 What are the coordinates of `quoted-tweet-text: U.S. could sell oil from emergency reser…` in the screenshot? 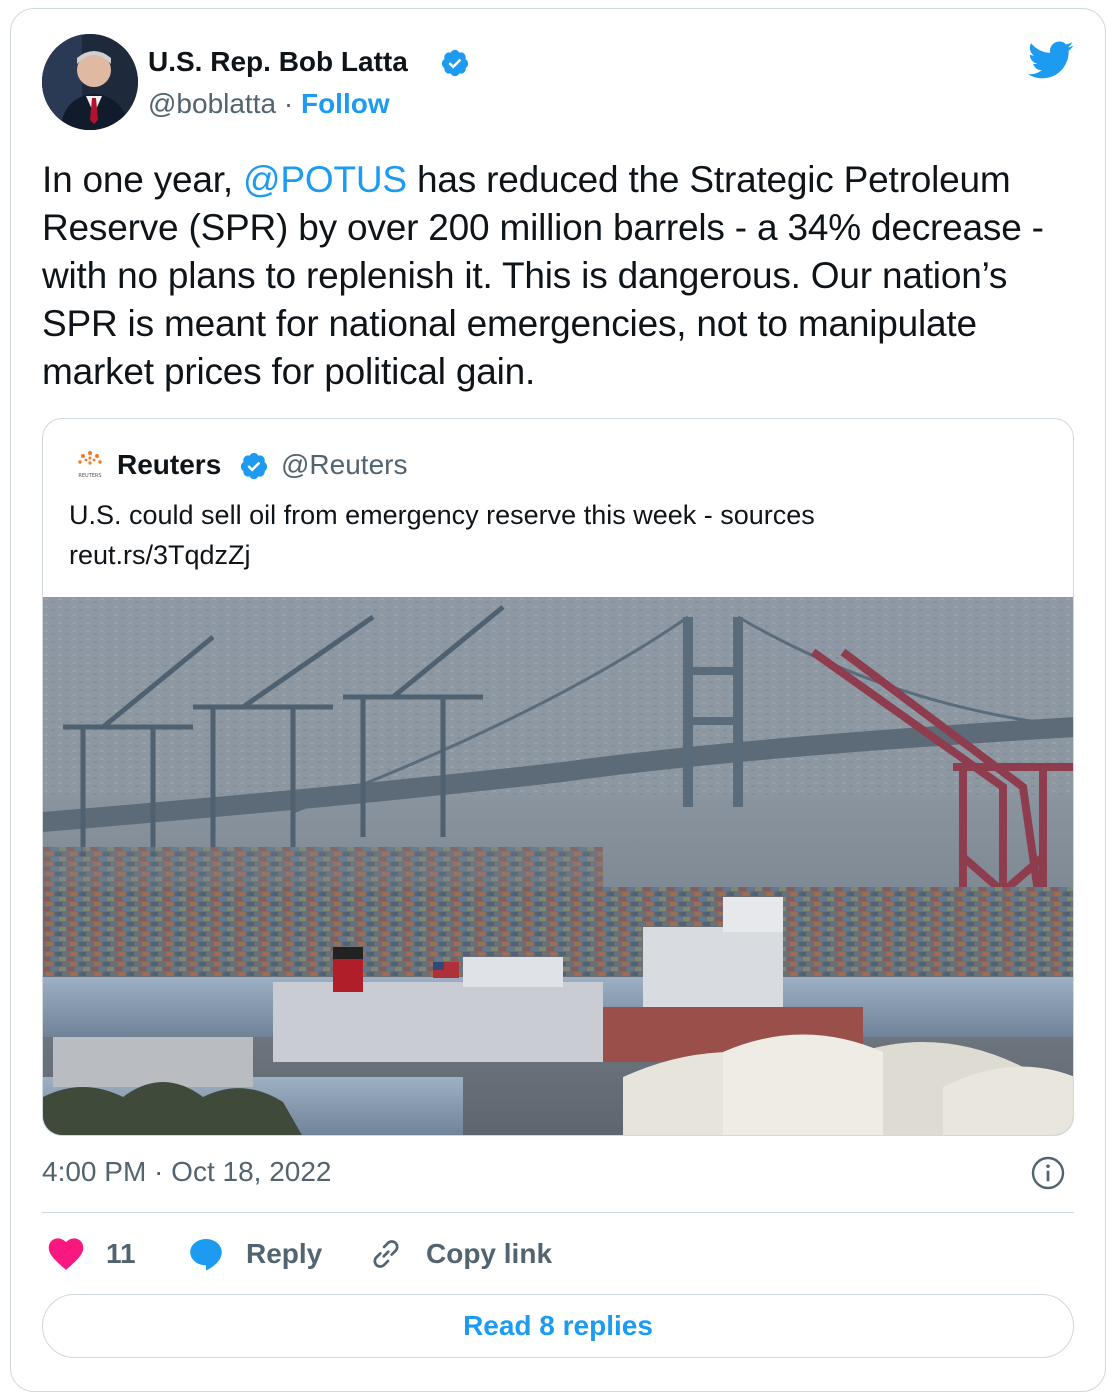 It's located at (559, 535).